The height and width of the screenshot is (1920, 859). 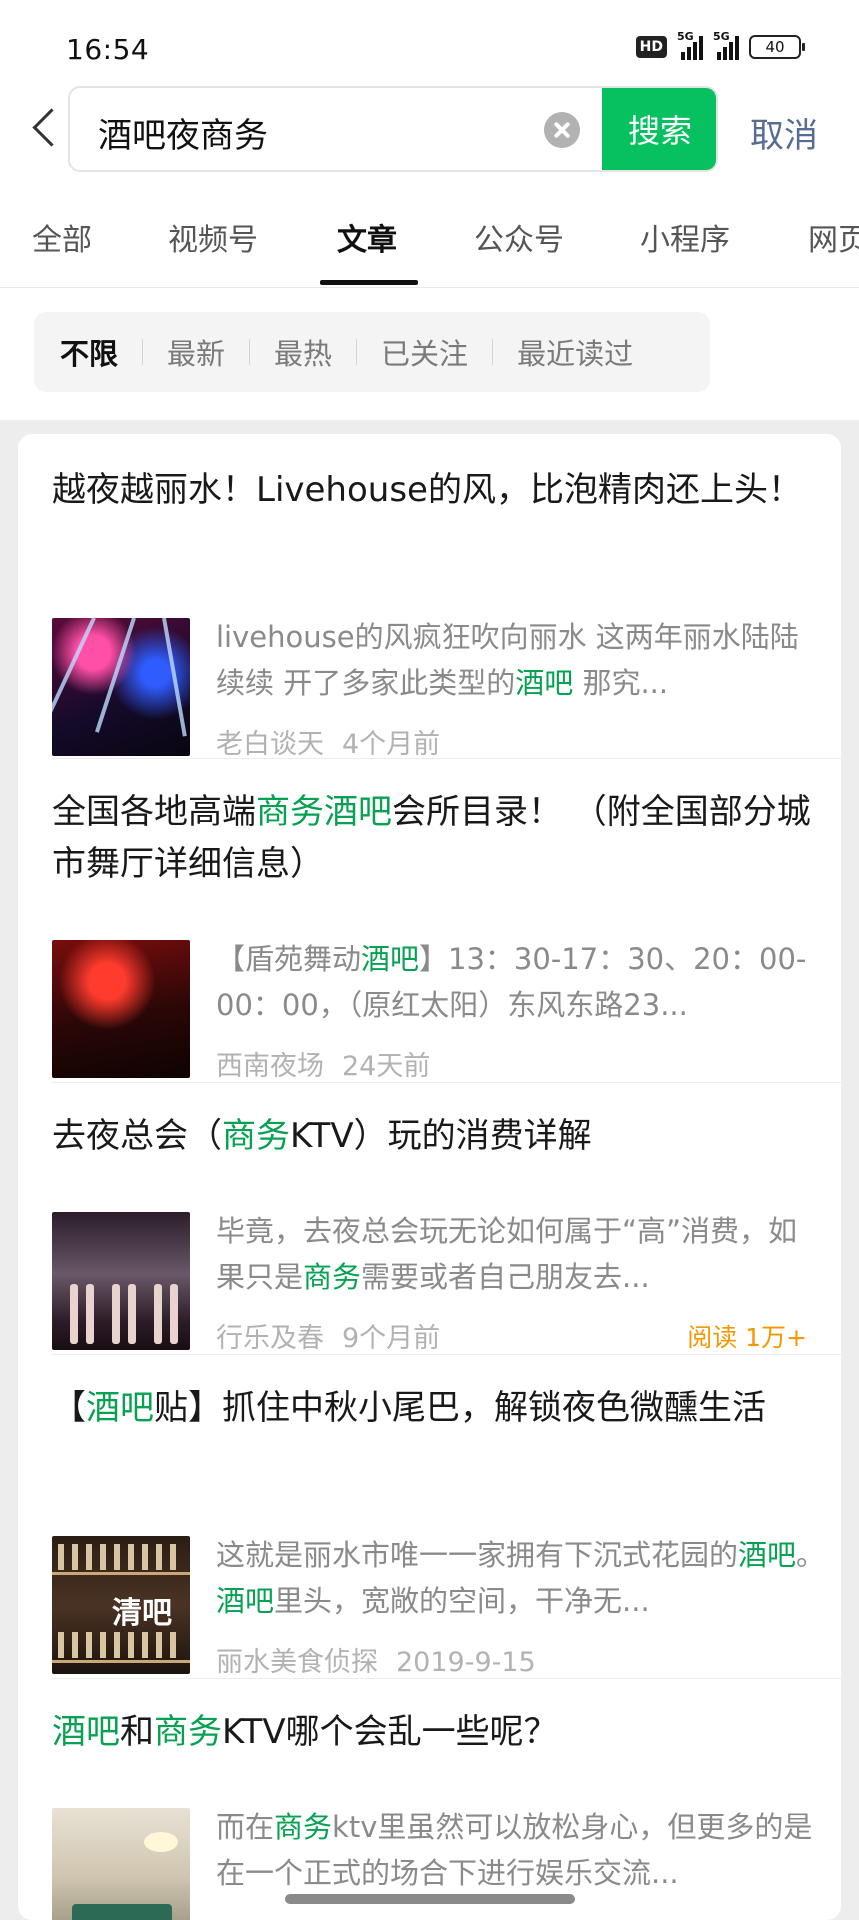 What do you see at coordinates (441, 1136) in the screenshot?
I see `text-segment: KTV）玩的消费详解` at bounding box center [441, 1136].